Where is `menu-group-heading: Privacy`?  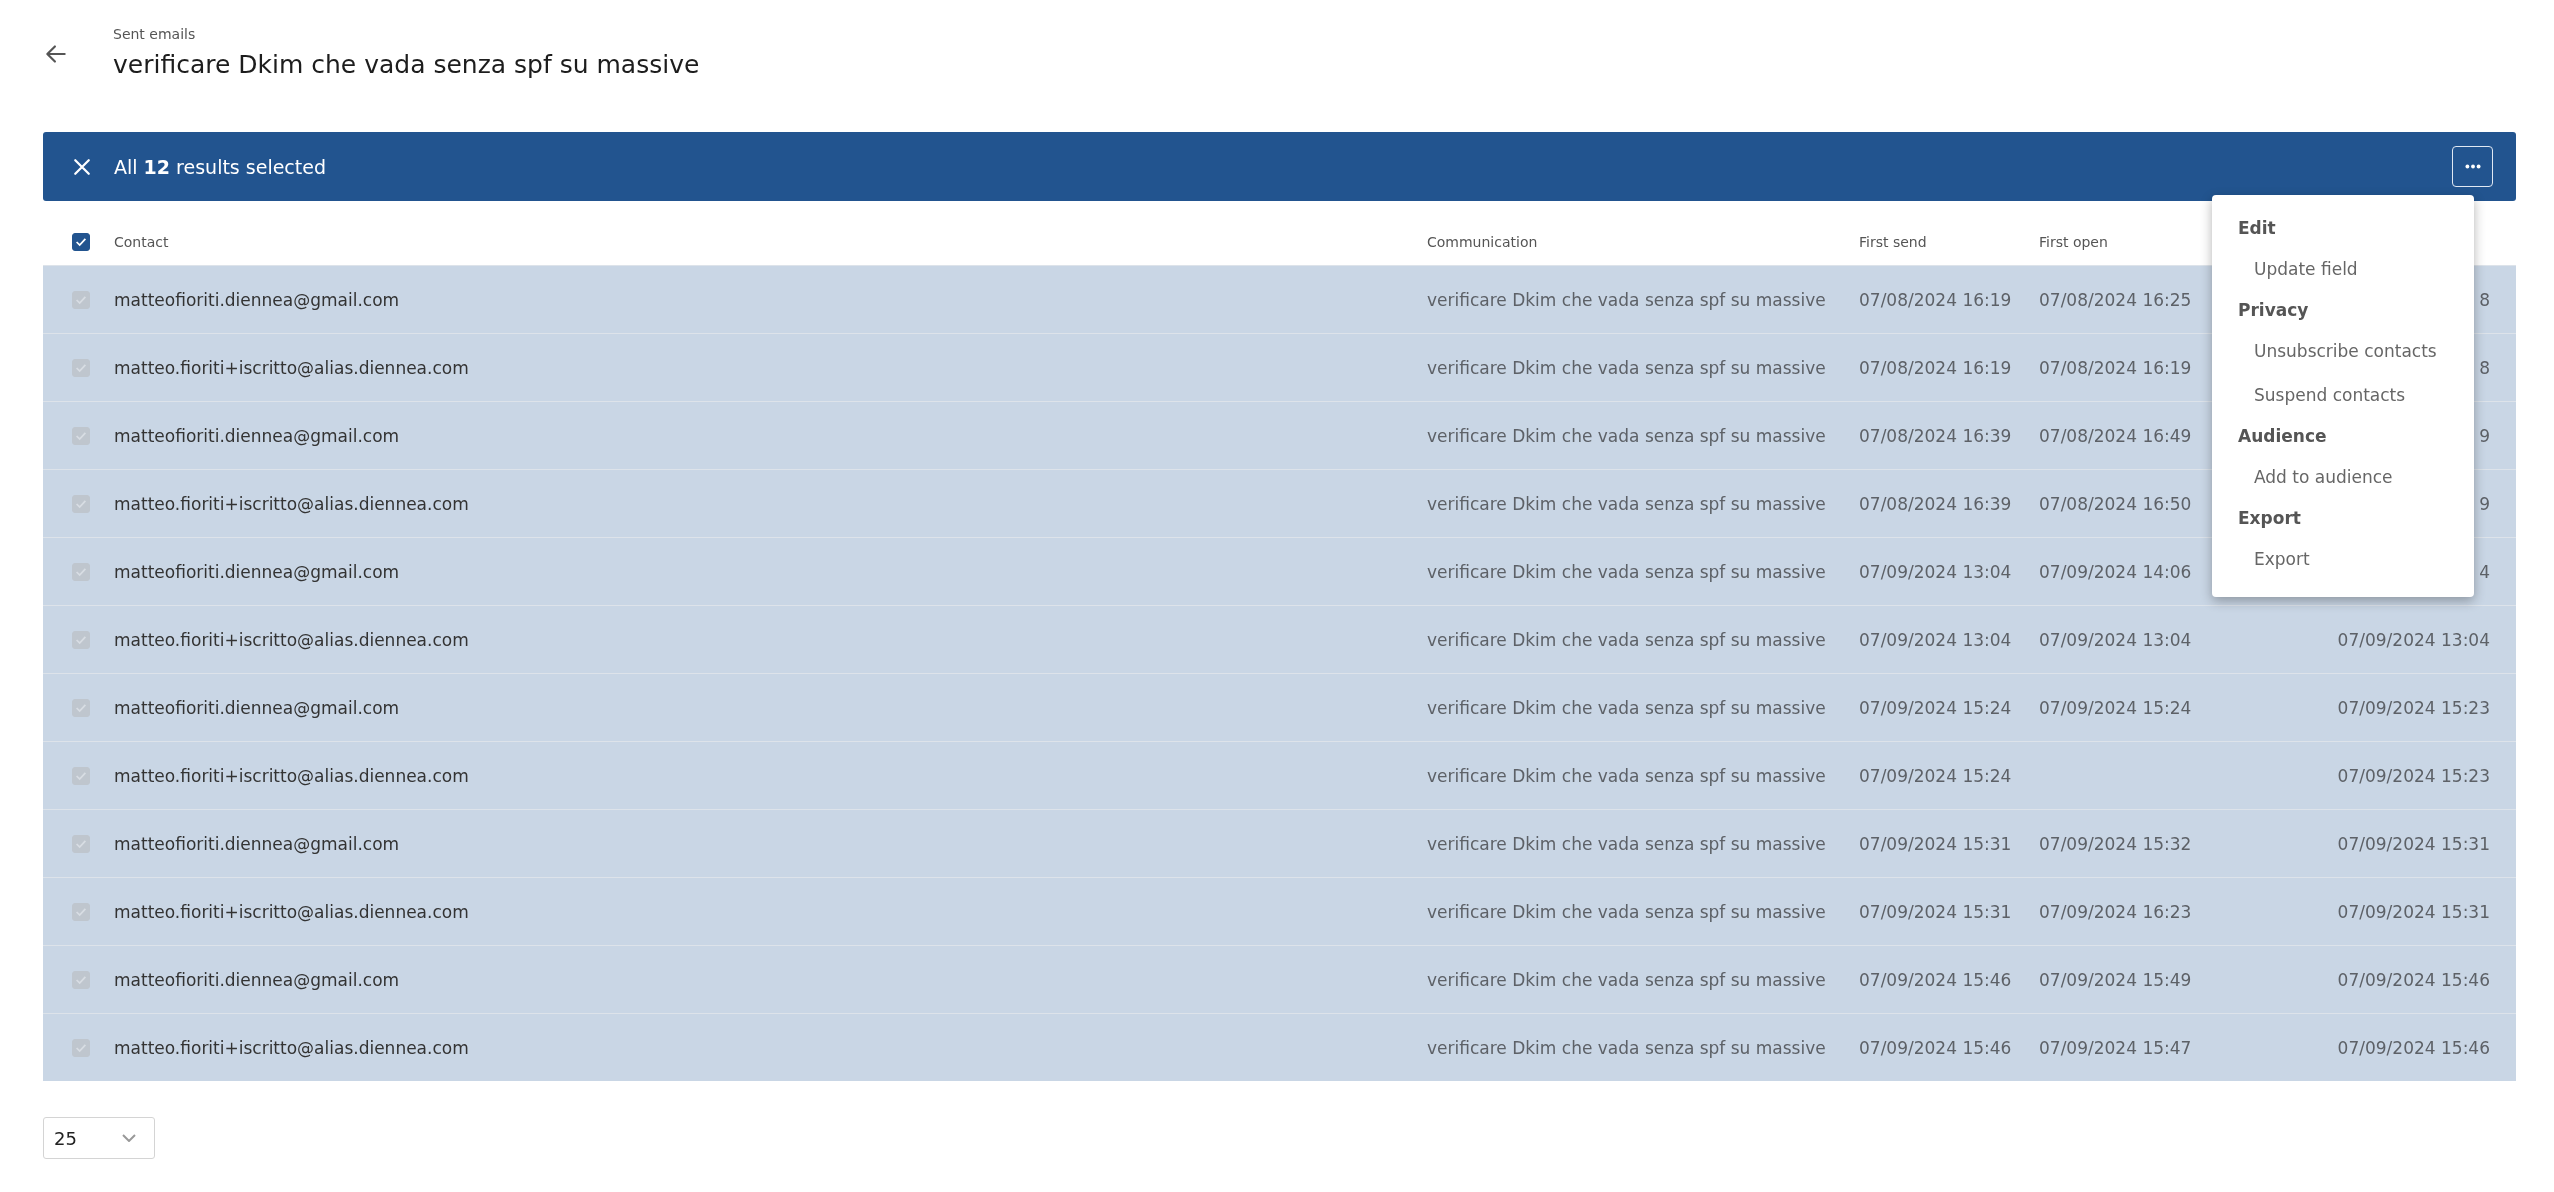
menu-group-heading: Privacy is located at coordinates (2273, 310).